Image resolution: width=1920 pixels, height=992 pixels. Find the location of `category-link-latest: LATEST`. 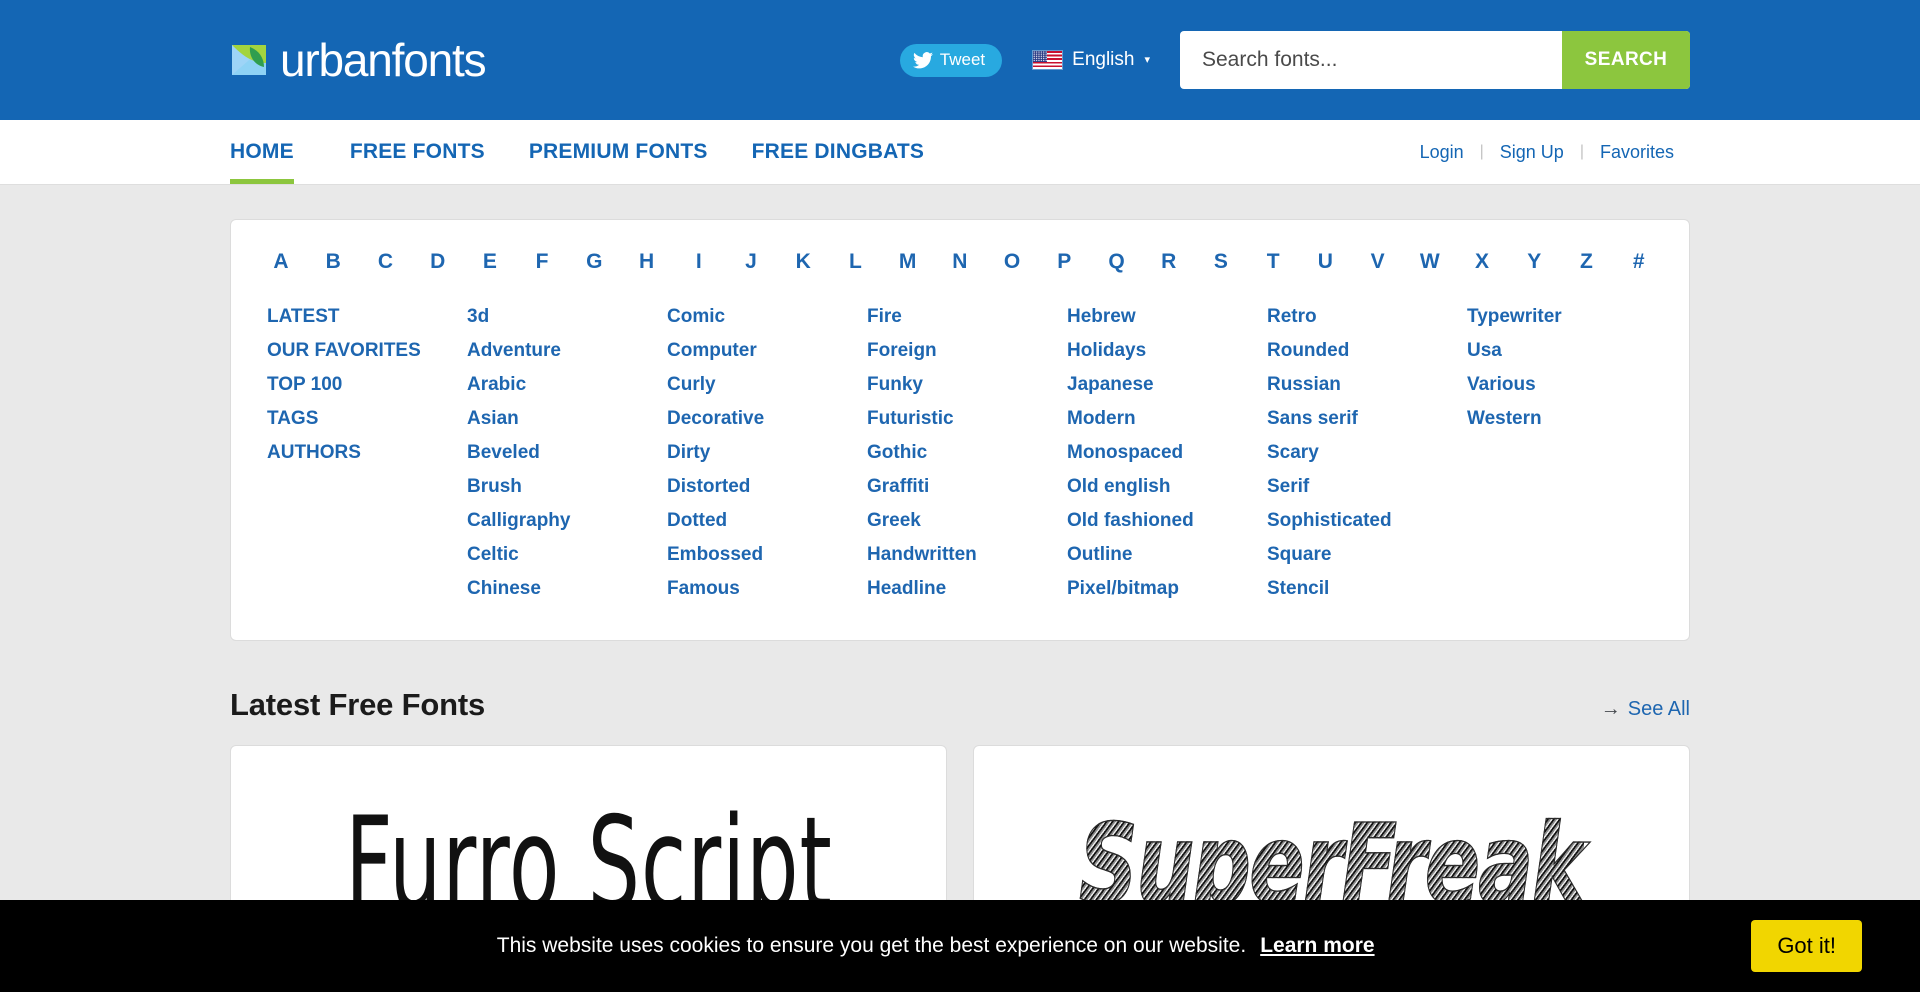

category-link-latest: LATEST is located at coordinates (360, 317).